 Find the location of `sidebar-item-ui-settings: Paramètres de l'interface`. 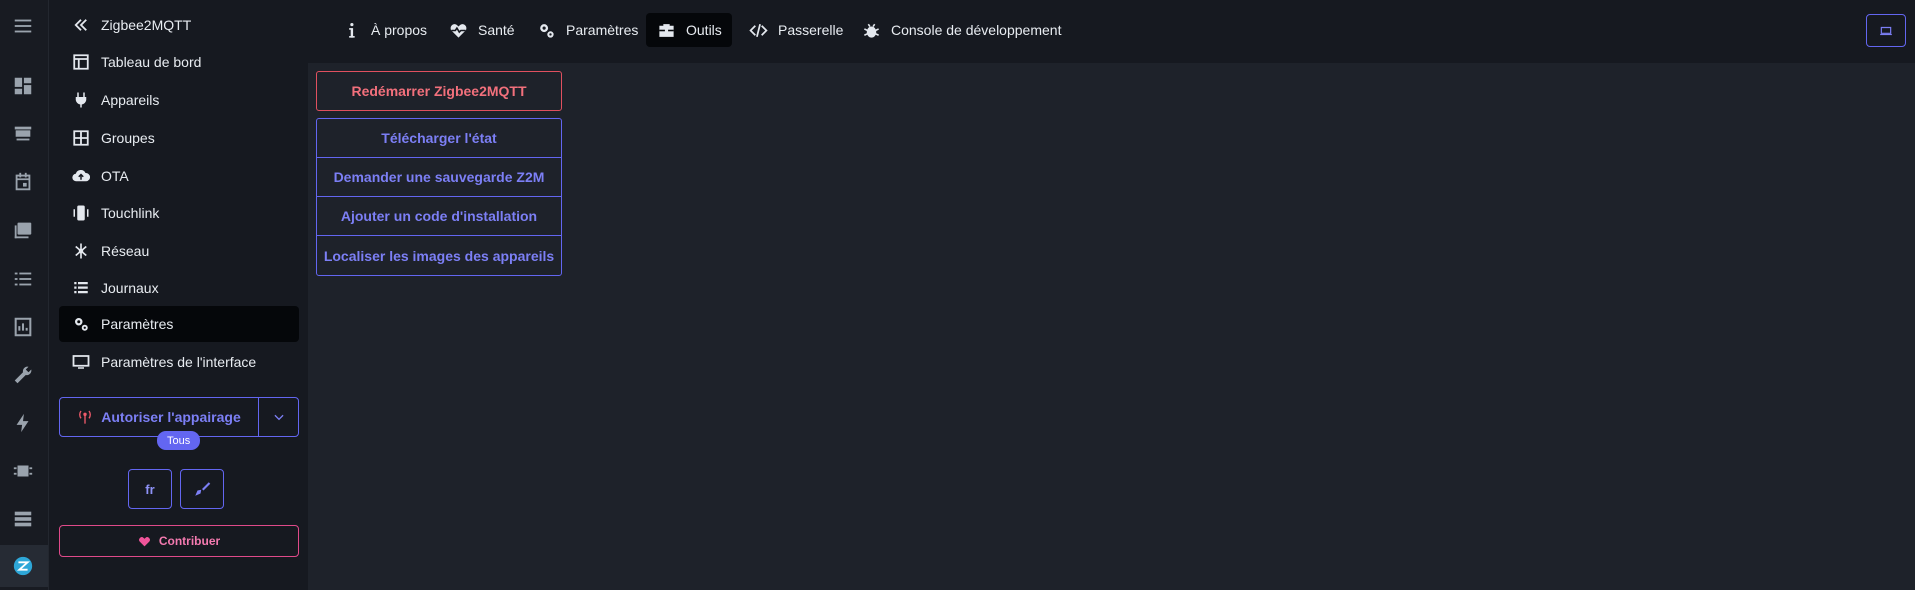

sidebar-item-ui-settings: Paramètres de l'interface is located at coordinates (179, 362).